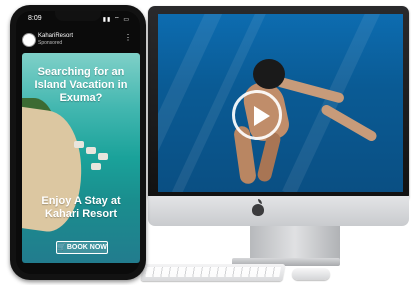 Image resolution: width=411 pixels, height=285 pixels. Describe the element at coordinates (262, 116) in the screenshot. I see `play-icon` at that location.